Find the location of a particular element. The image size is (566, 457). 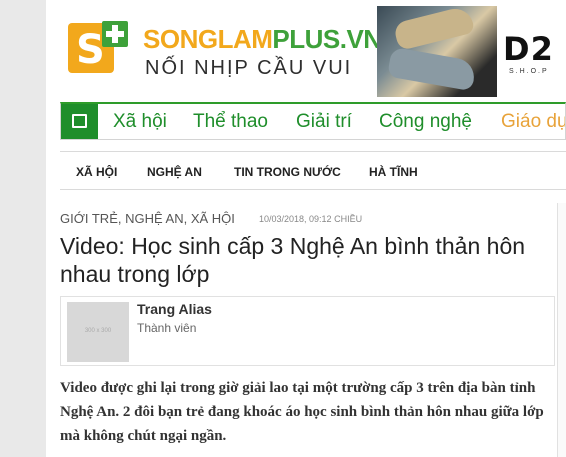

site-slogan: NỐI NHỊP CẦU VUI is located at coordinates (249, 68).